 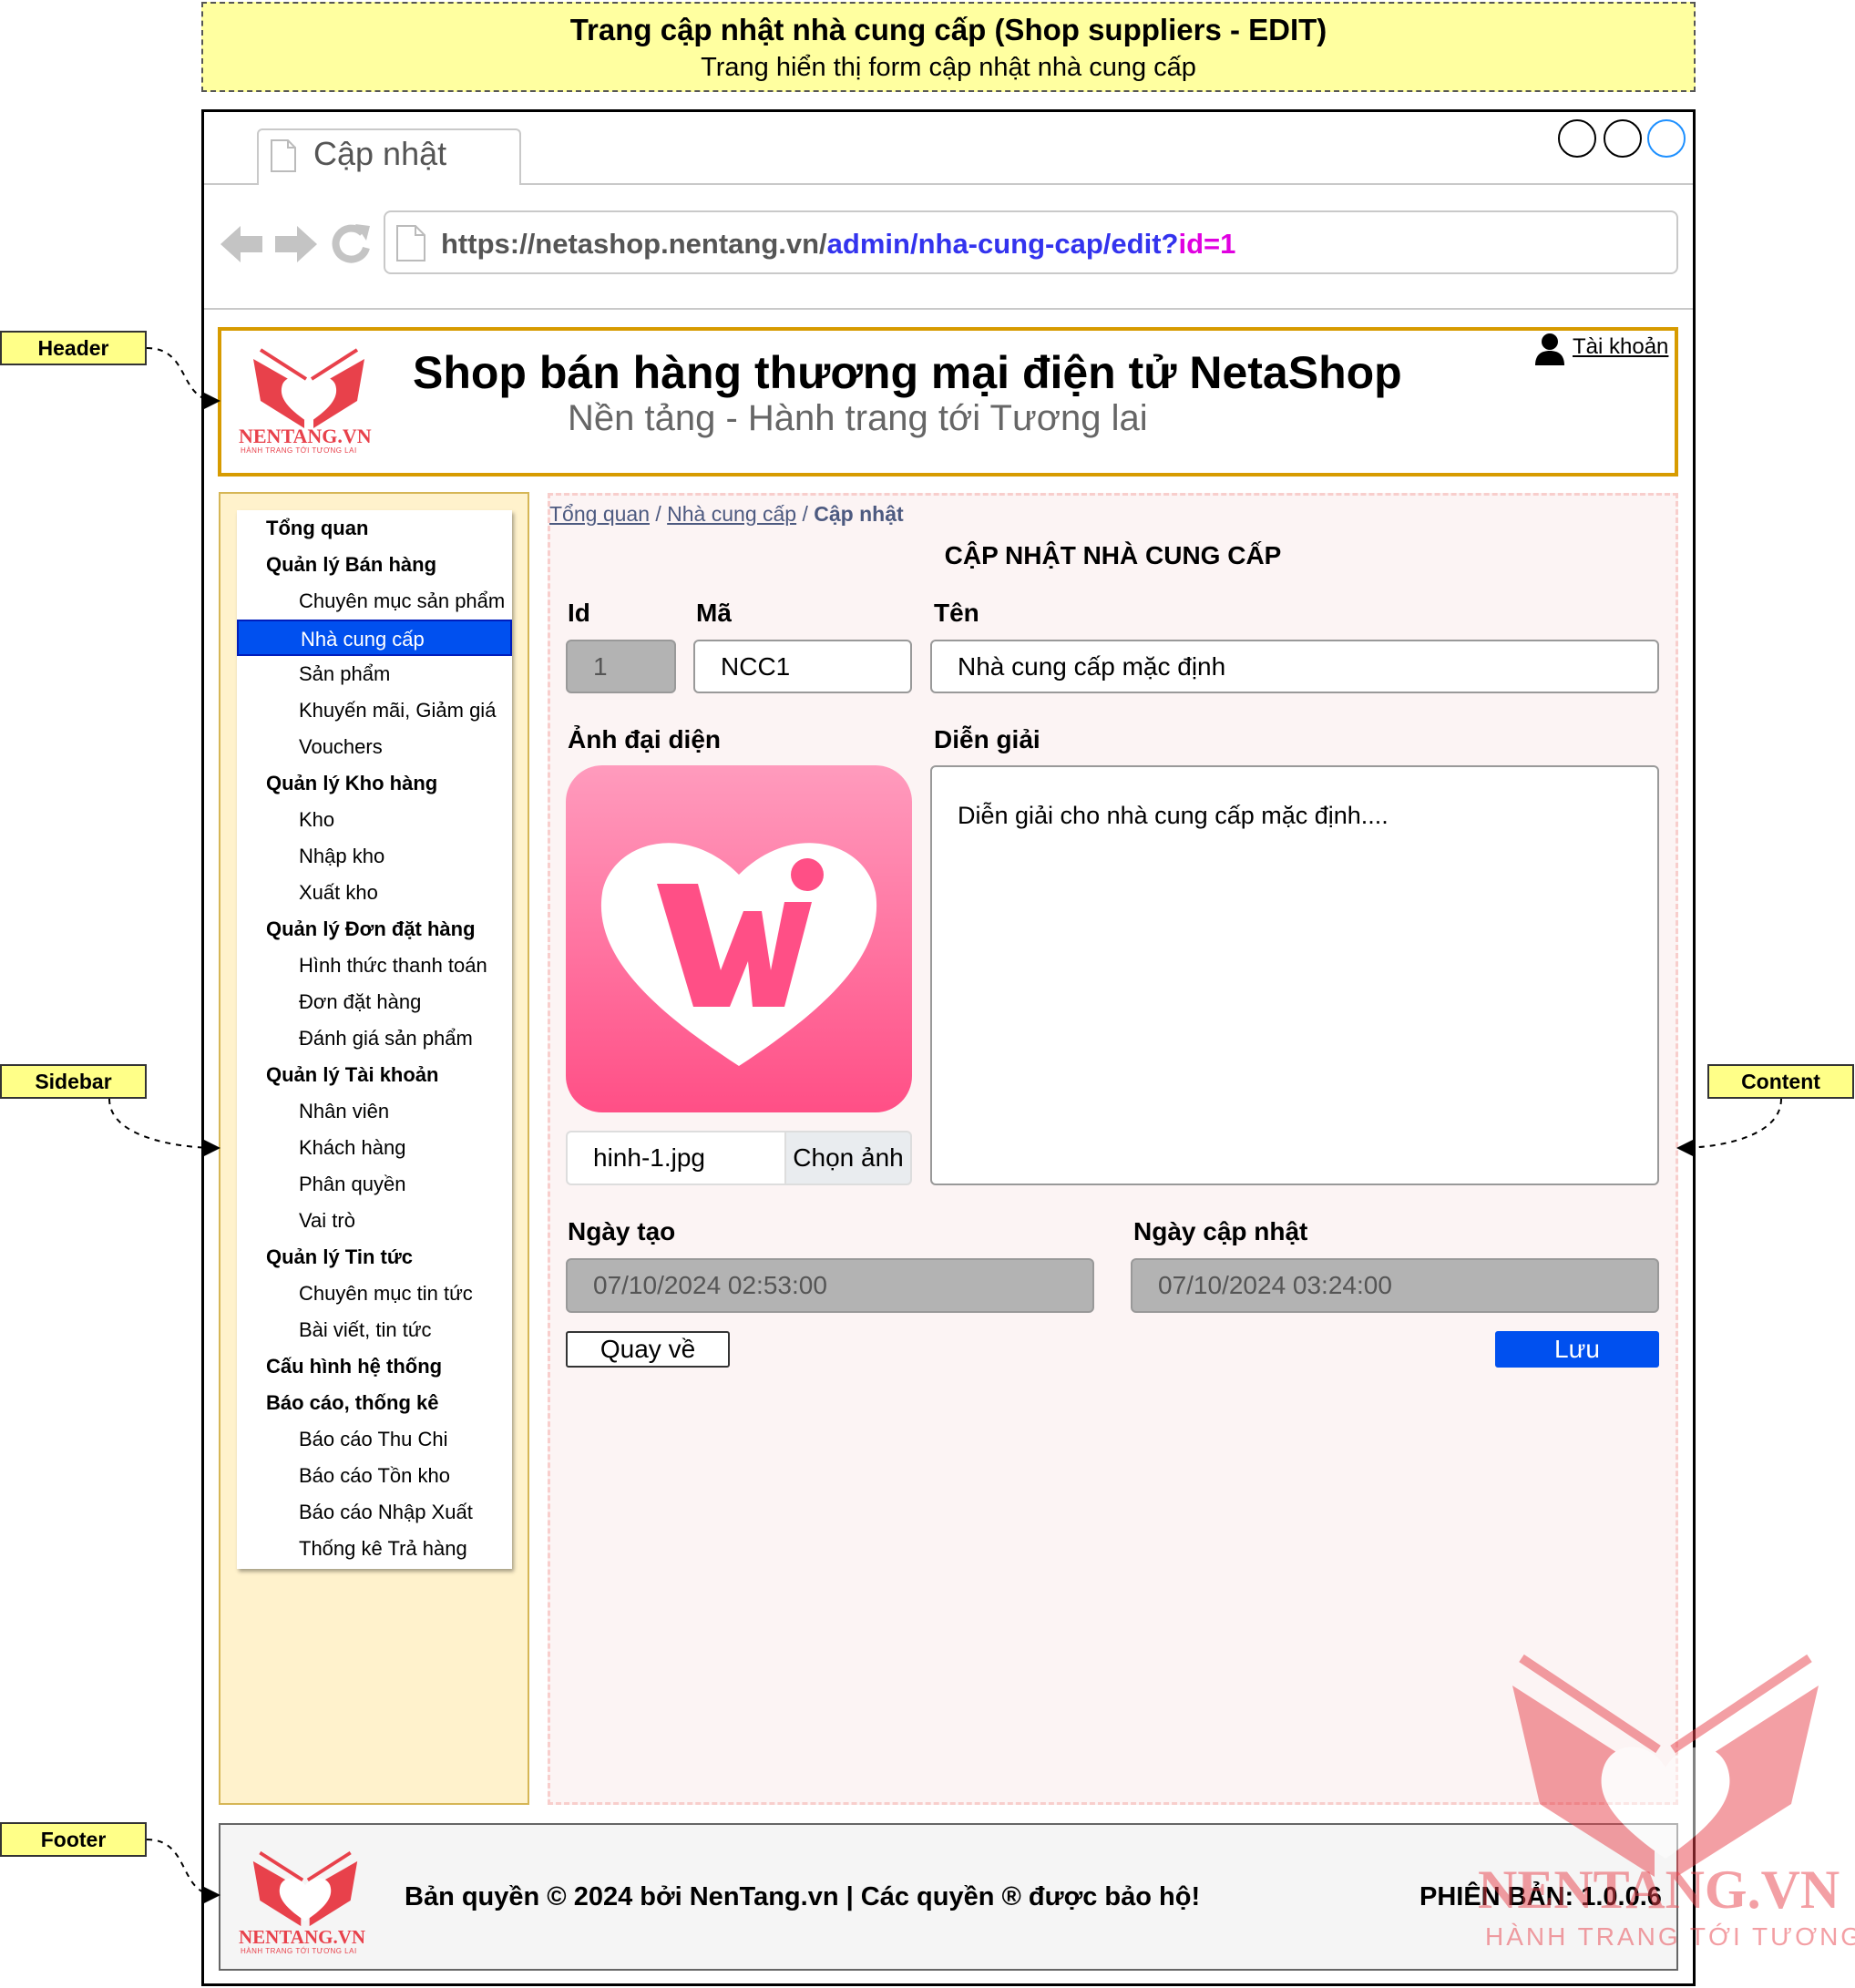 I want to click on content-callout: Content, so click(x=1780, y=1081).